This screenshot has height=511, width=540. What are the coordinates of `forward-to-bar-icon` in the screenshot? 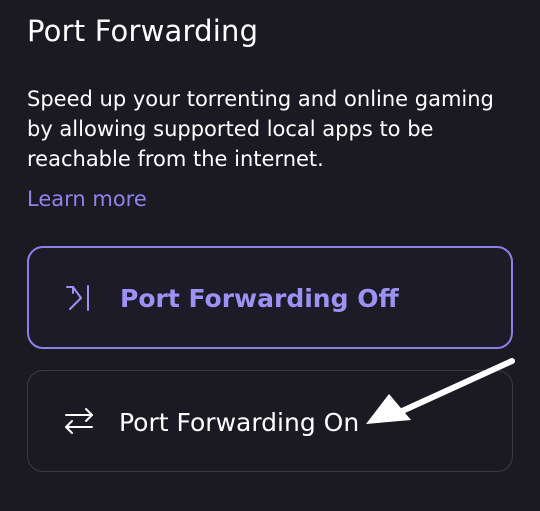 It's located at (77, 298).